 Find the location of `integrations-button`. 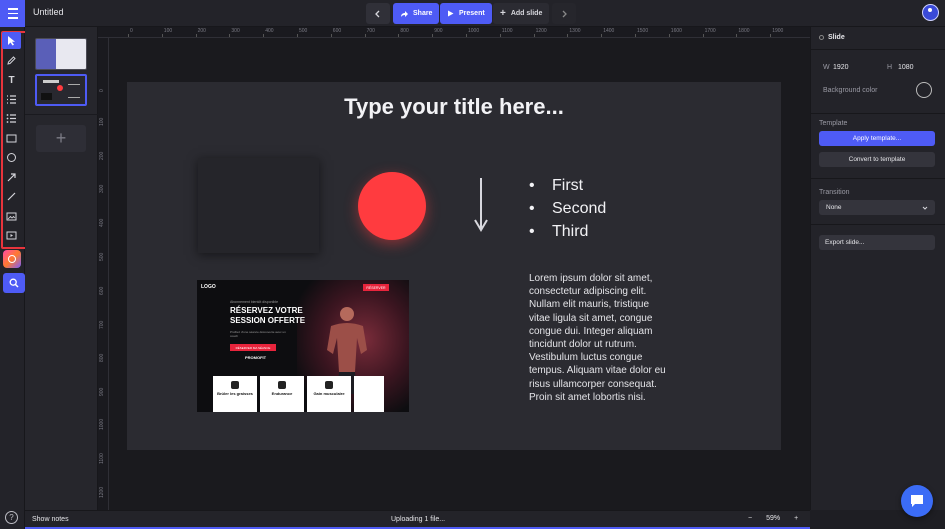

integrations-button is located at coordinates (12, 259).